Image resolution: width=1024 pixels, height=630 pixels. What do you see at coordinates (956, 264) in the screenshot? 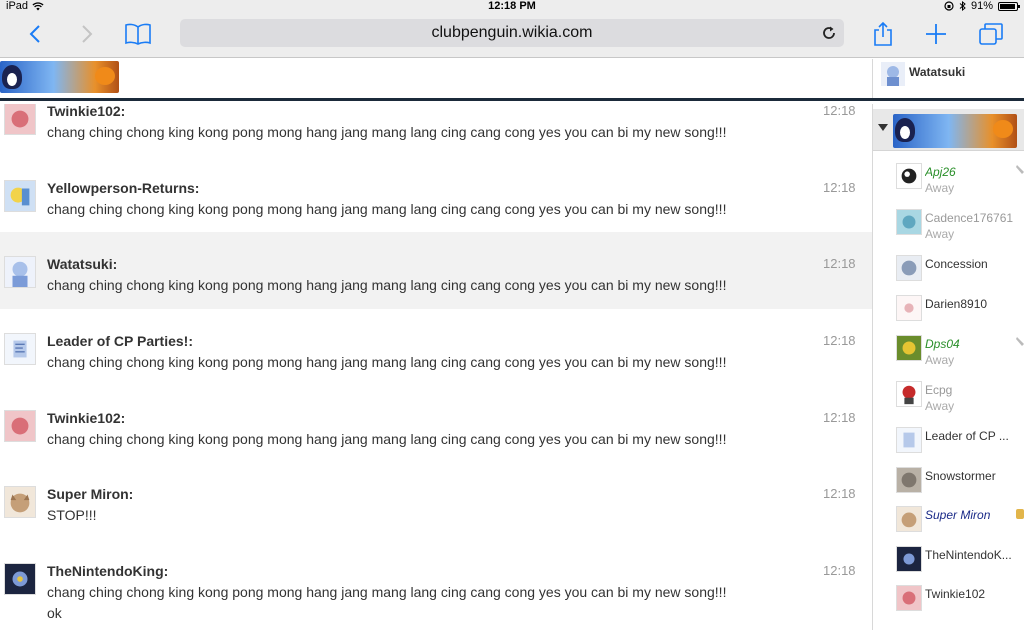
I see `user-name: Concession` at bounding box center [956, 264].